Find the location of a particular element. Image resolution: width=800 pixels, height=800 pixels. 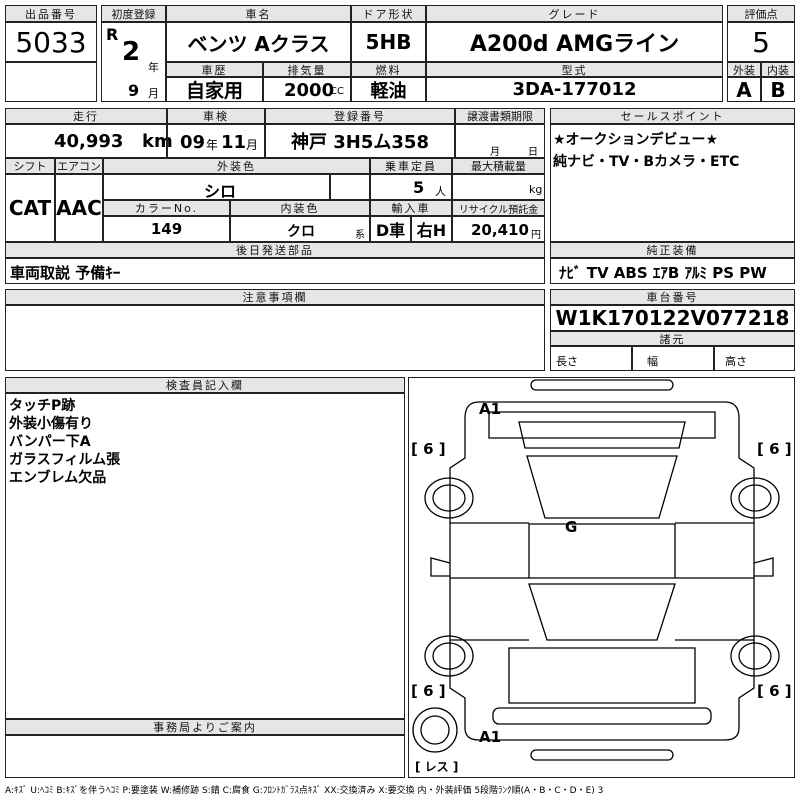

lot-no-label: 出品番号 is located at coordinates (51, 13).